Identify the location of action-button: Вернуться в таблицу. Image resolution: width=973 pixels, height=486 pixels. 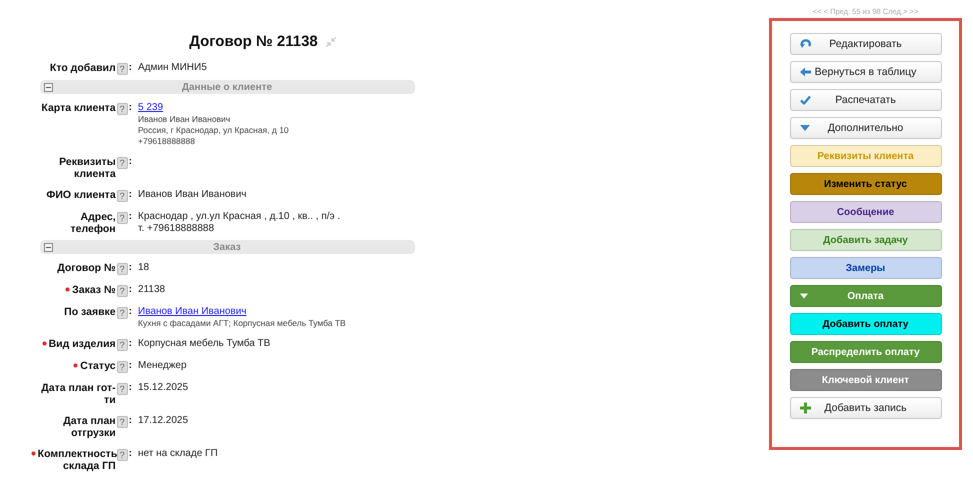
(866, 72).